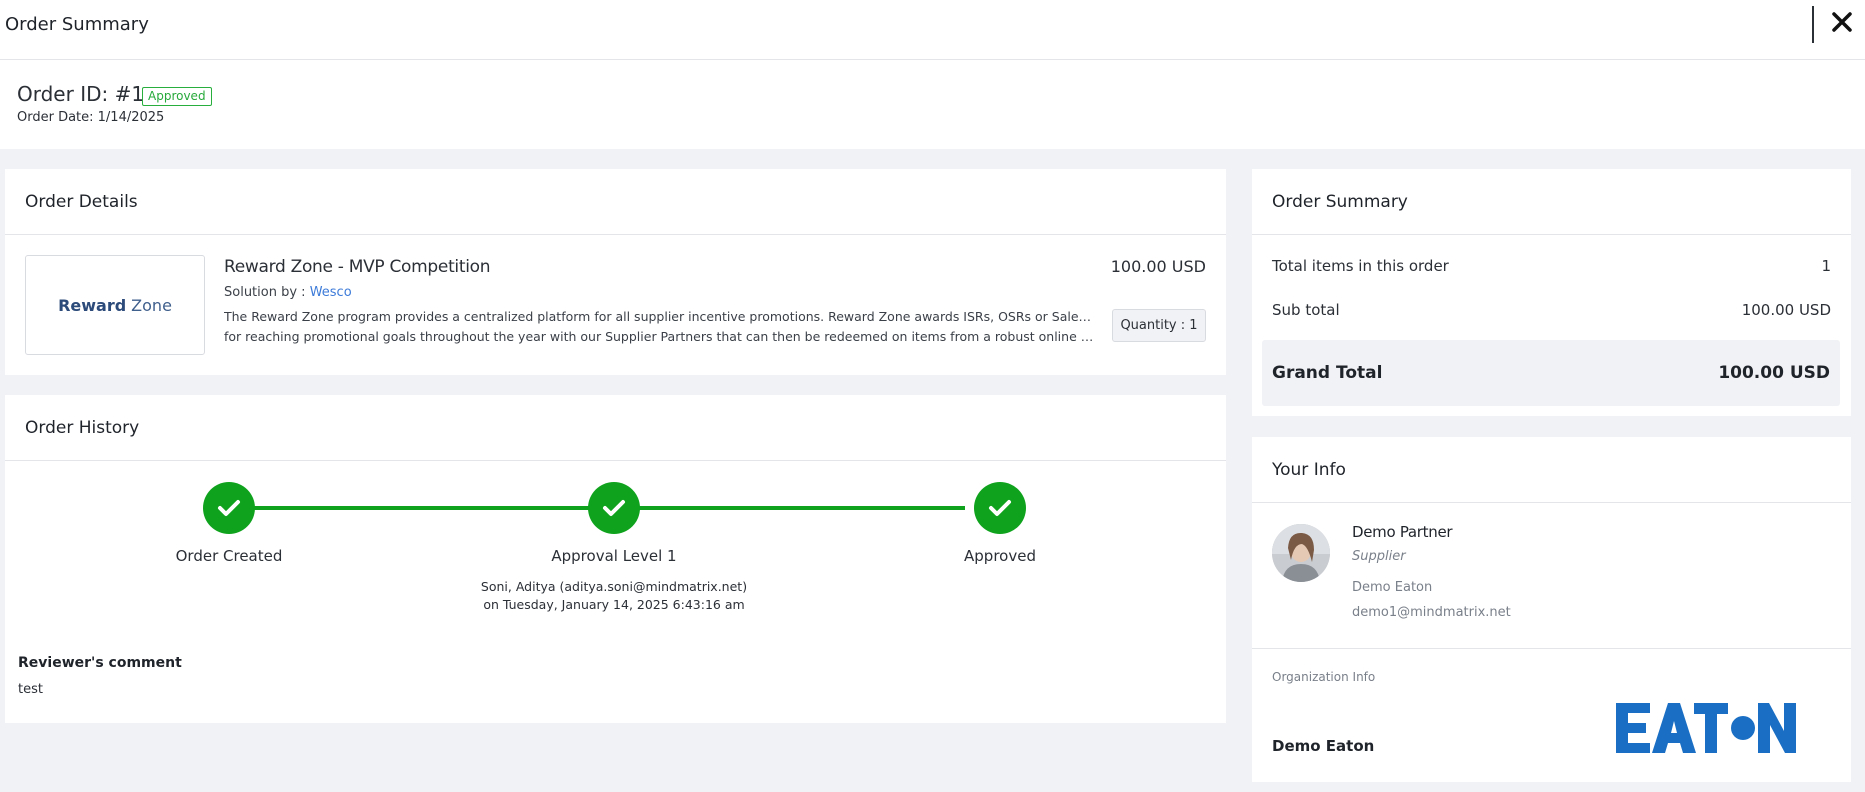 The image size is (1865, 792). I want to click on order-details-title: Order Details, so click(615, 202).